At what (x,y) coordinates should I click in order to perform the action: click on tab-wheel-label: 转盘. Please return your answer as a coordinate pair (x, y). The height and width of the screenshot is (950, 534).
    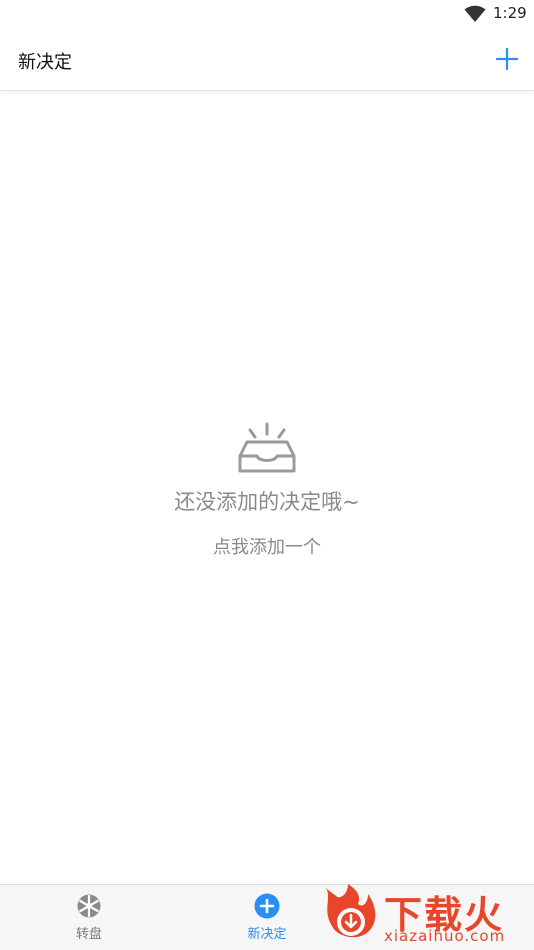
    Looking at the image, I should click on (88, 934).